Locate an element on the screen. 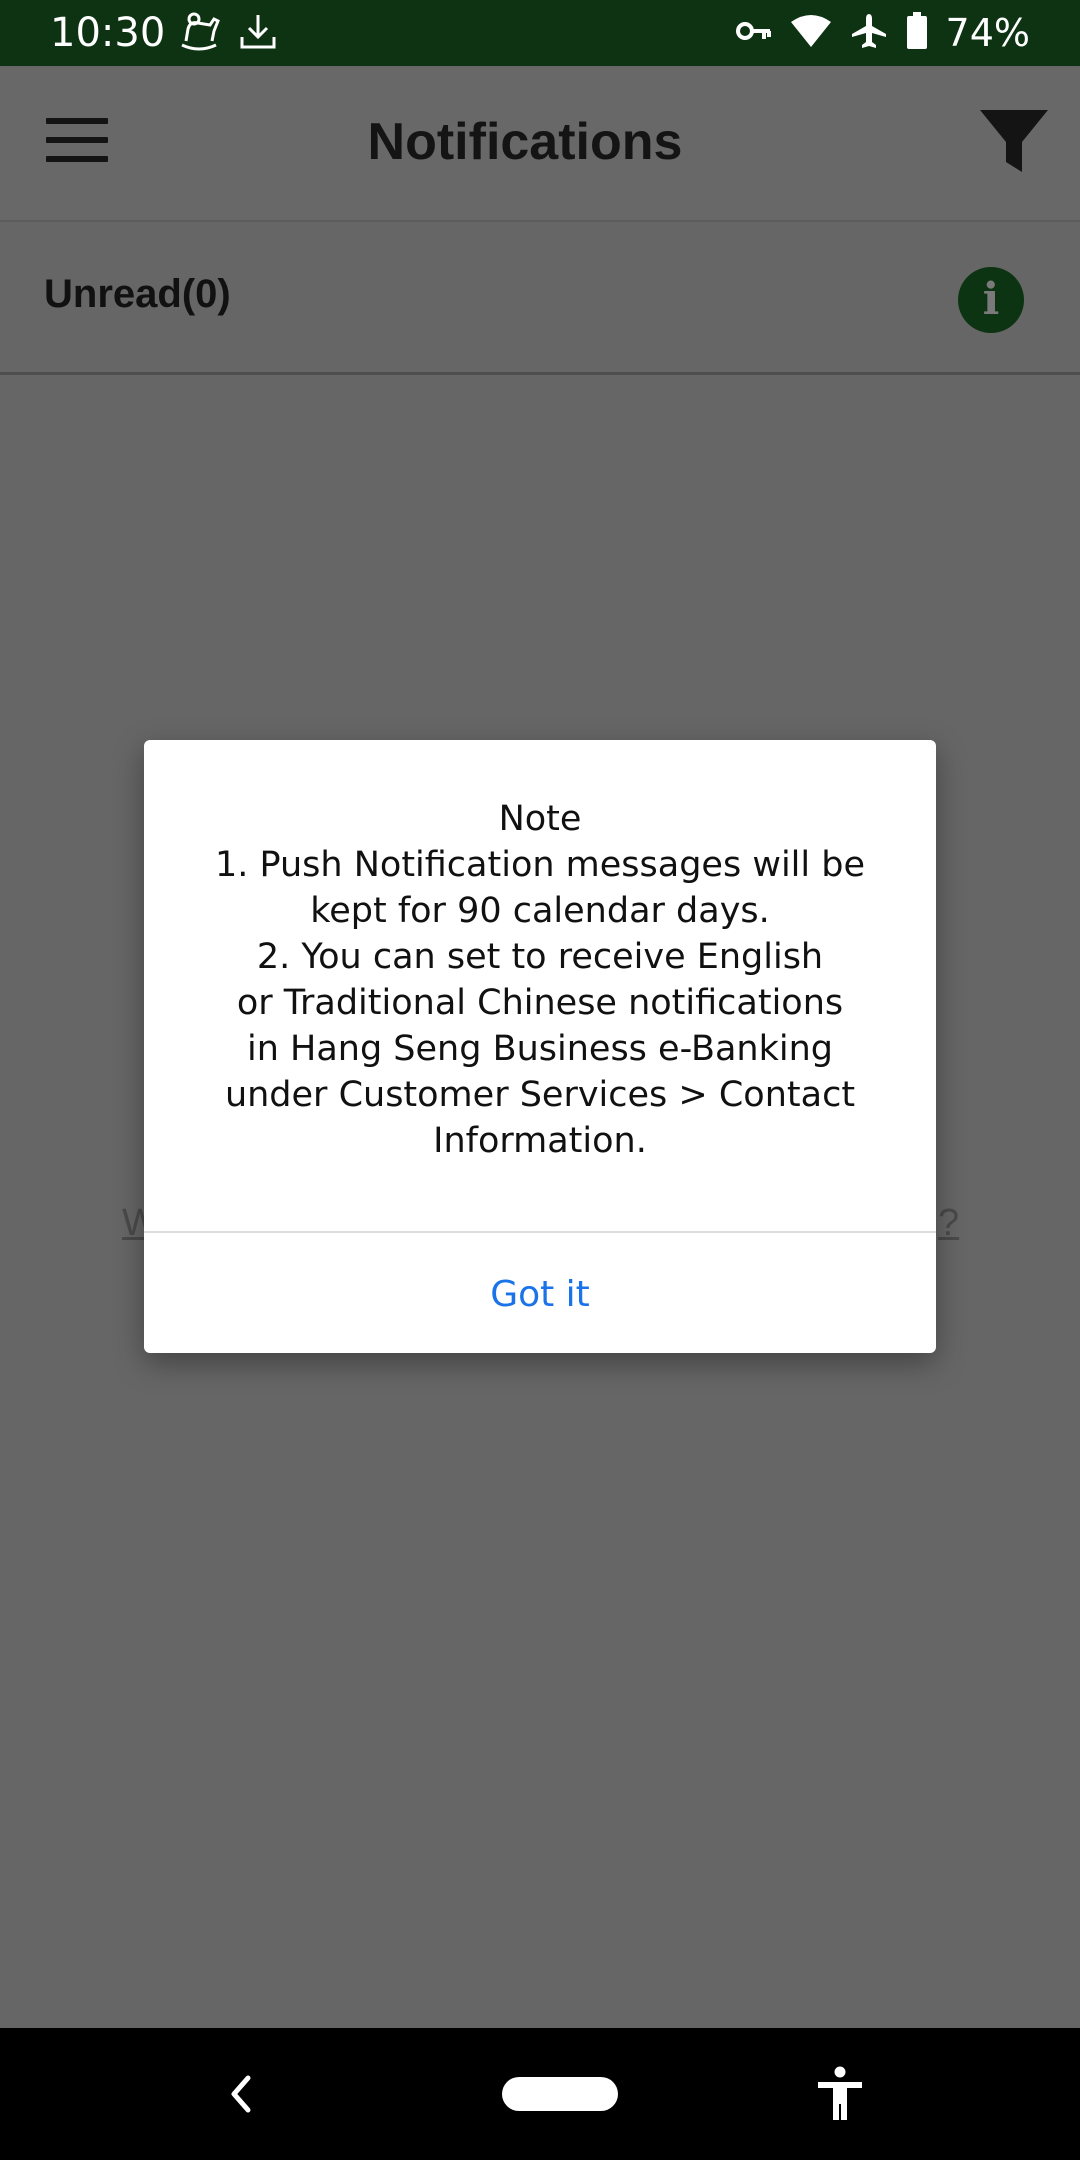  navigation-bar is located at coordinates (540, 2094).